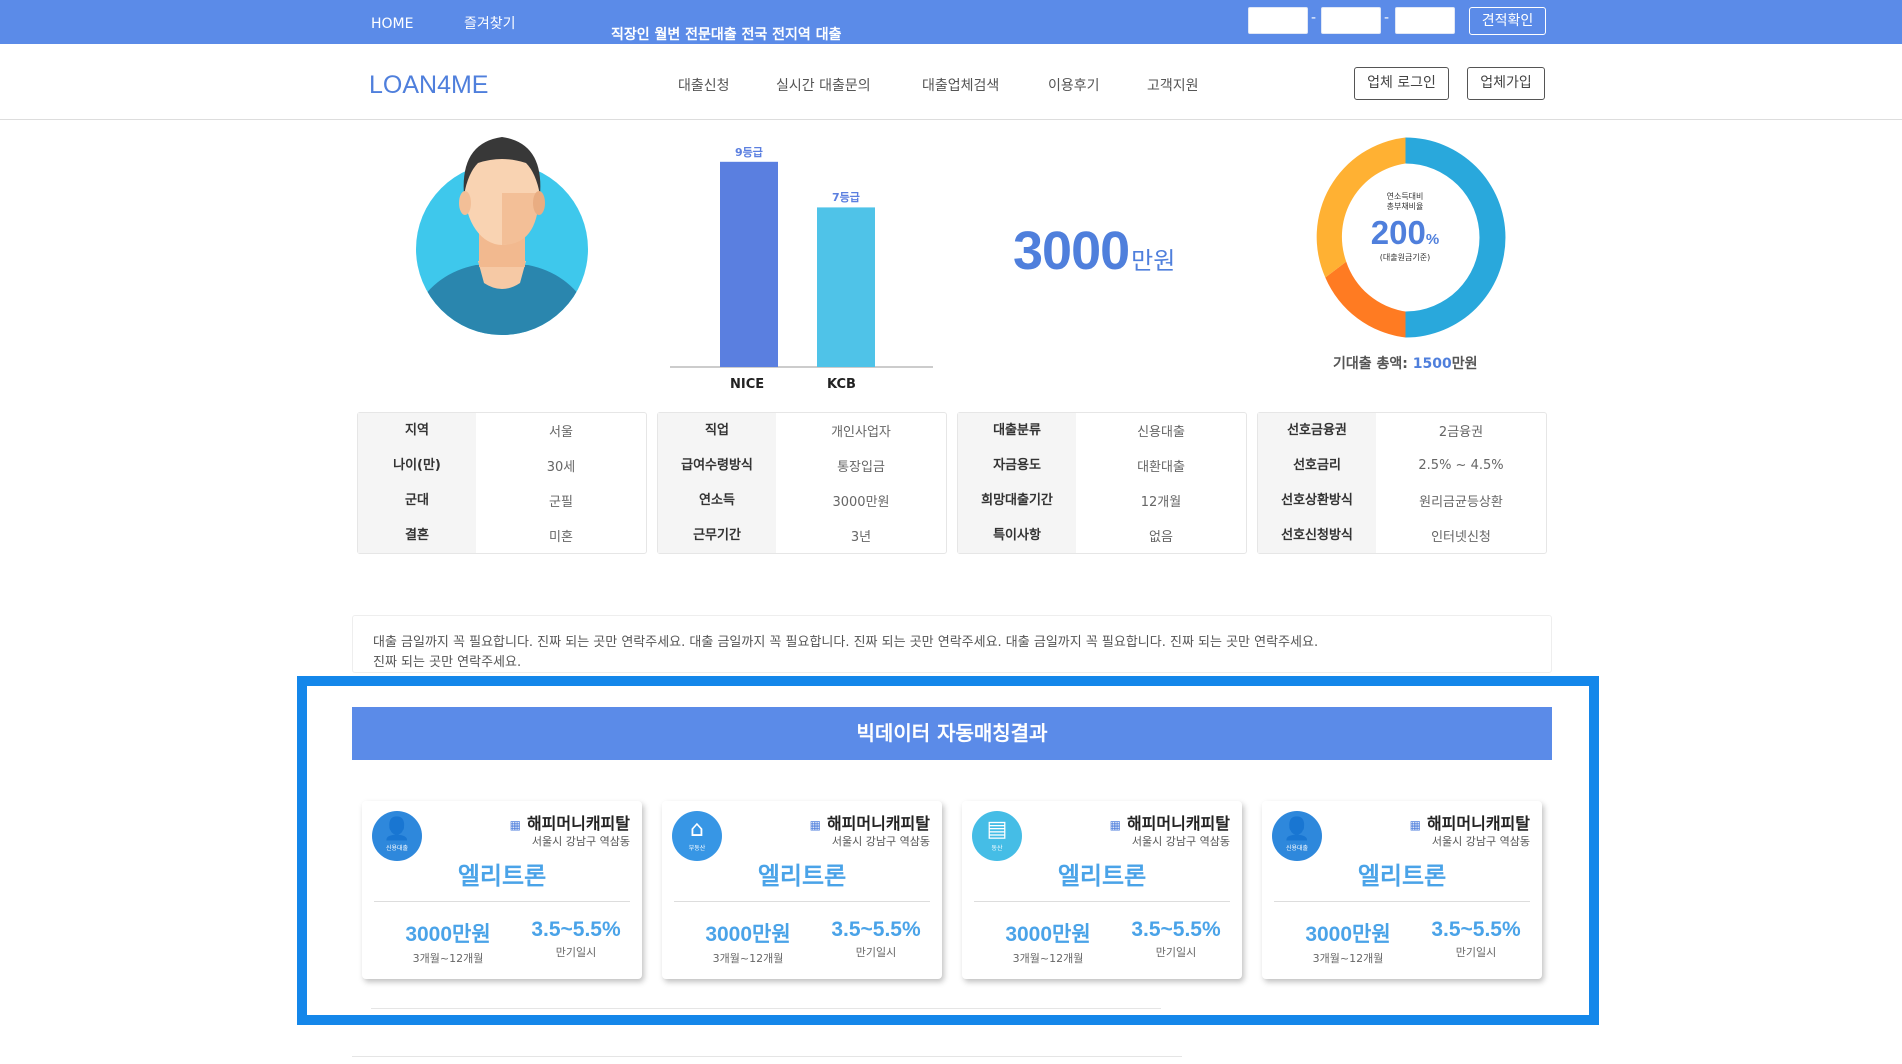  Describe the element at coordinates (1461, 502) in the screenshot. I see `info-value: 원리금균등상환` at that location.